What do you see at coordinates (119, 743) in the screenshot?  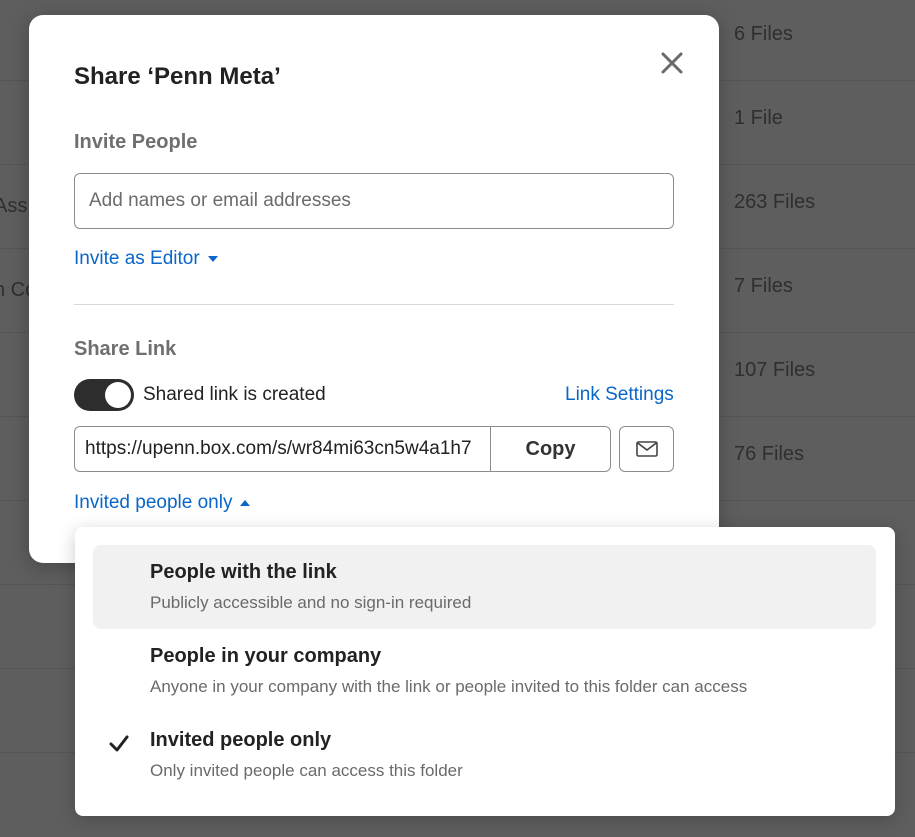 I see `checkmark-icon` at bounding box center [119, 743].